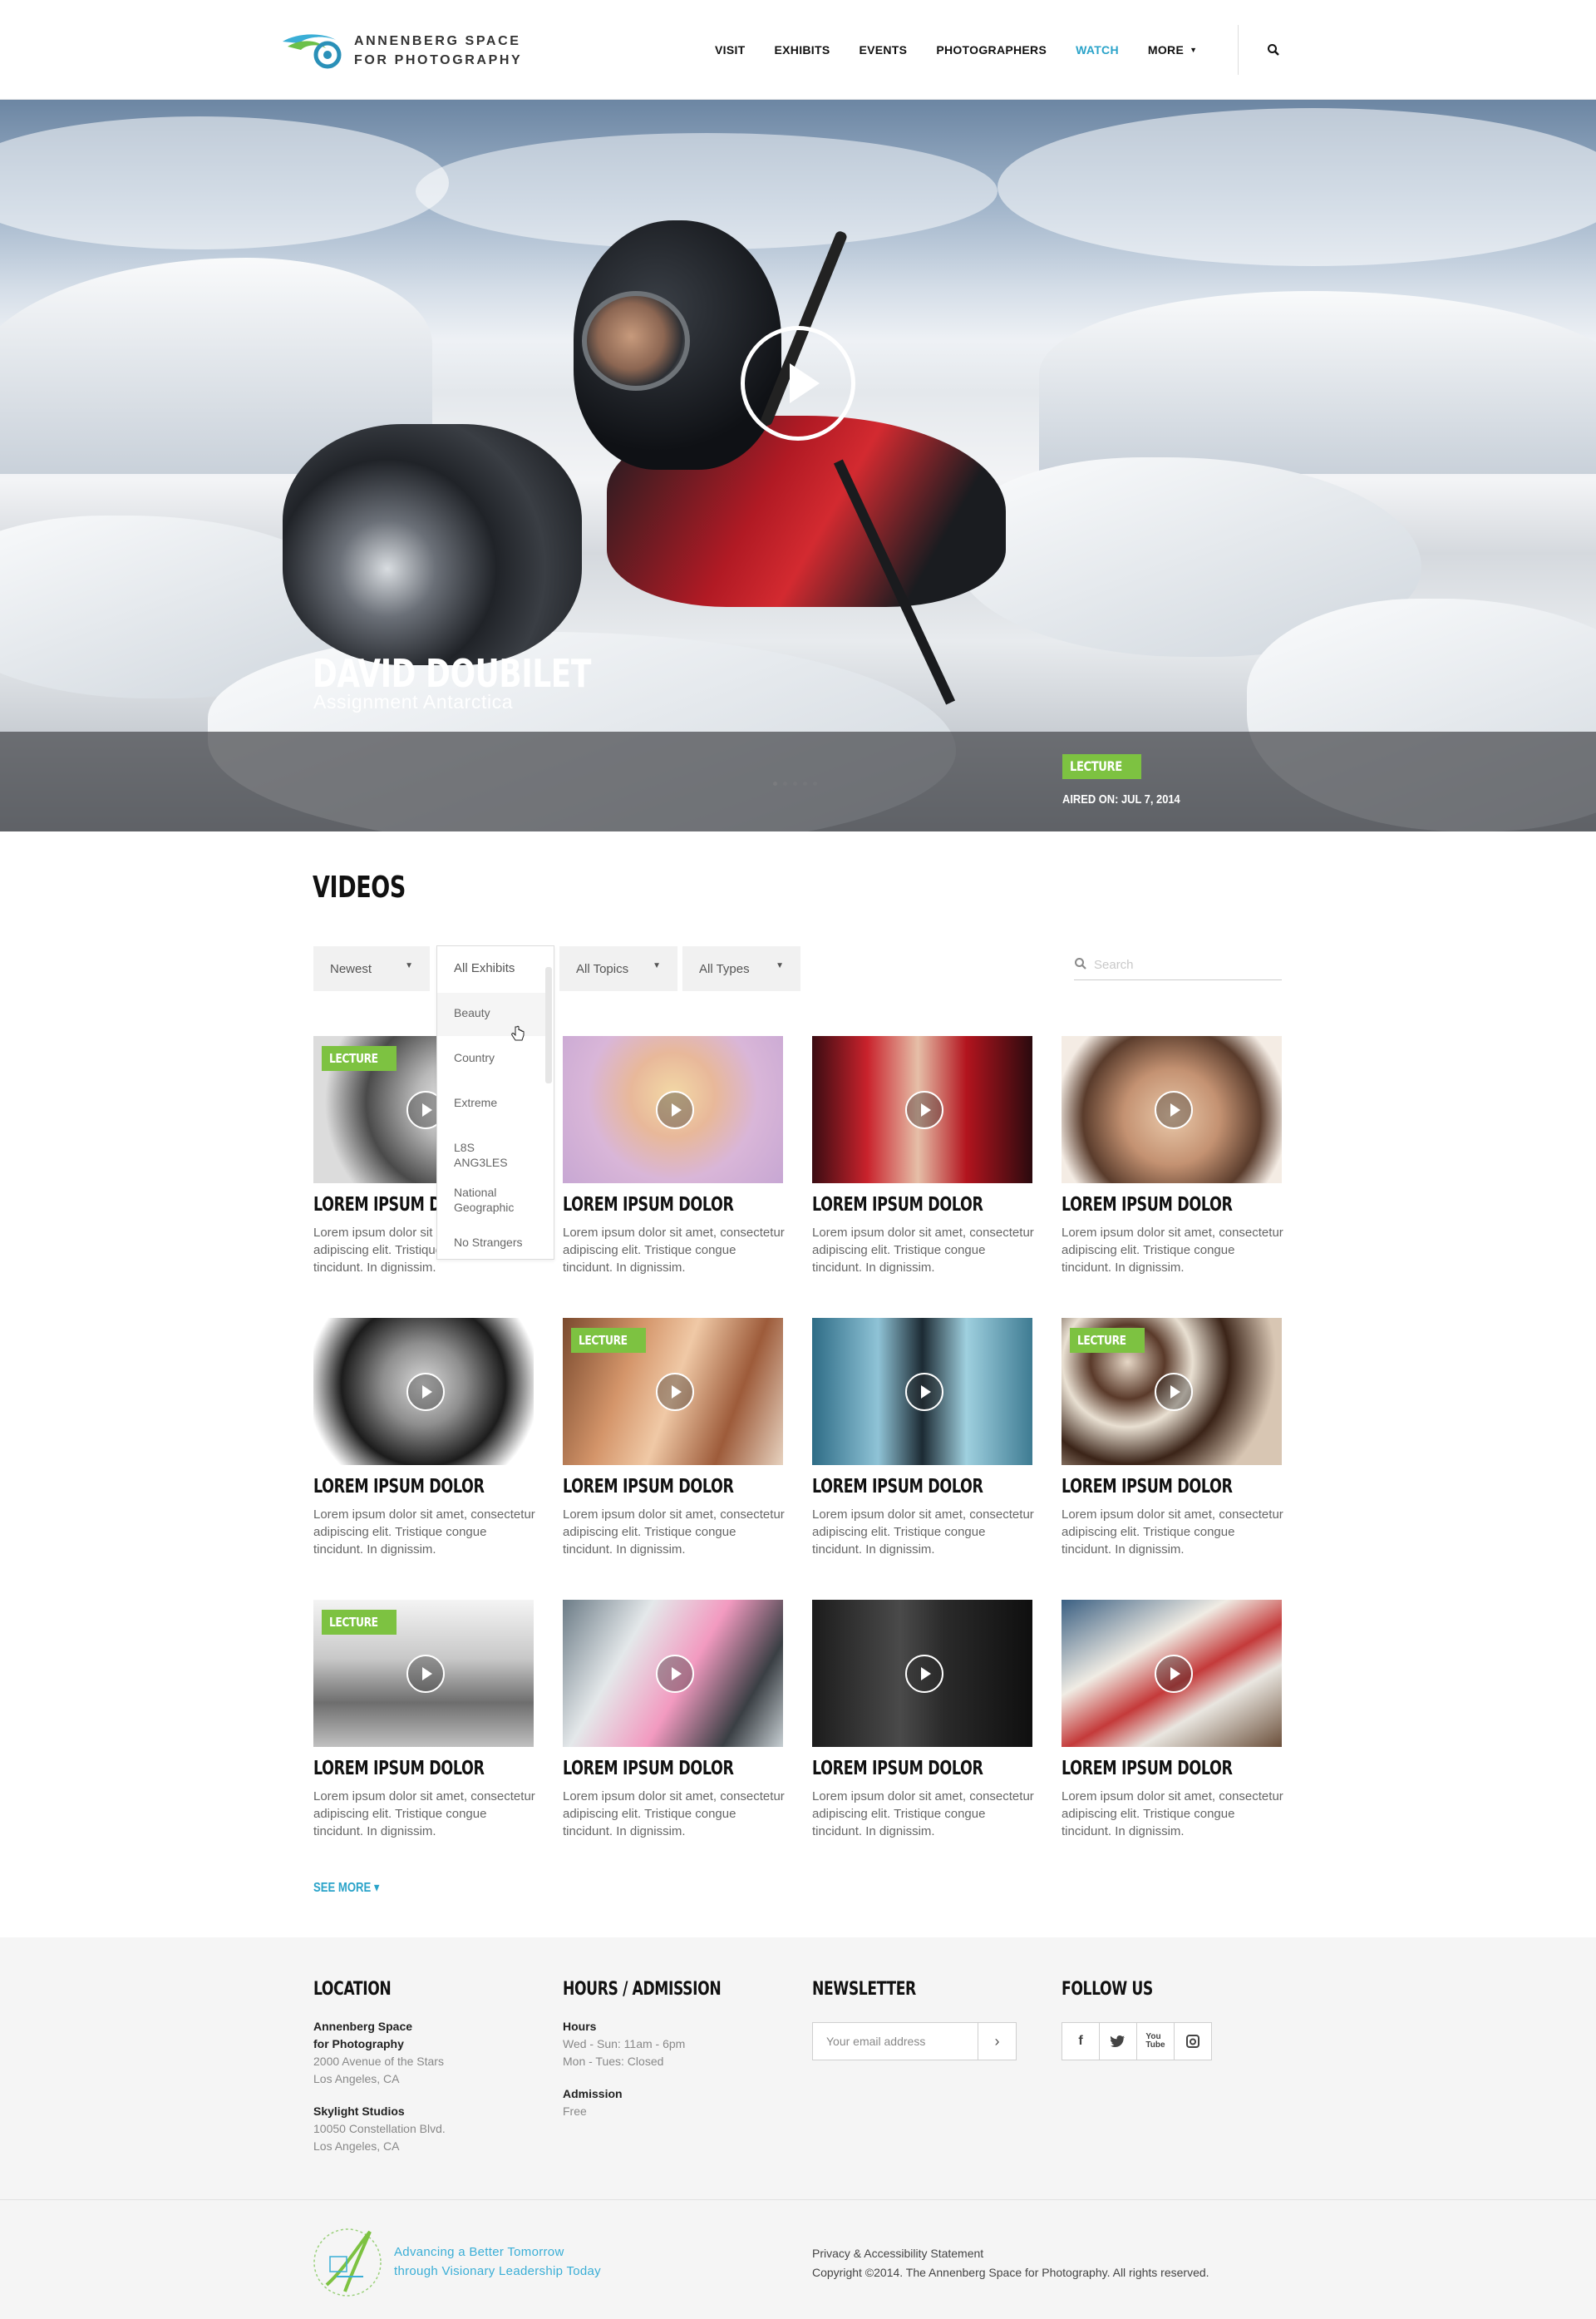 The height and width of the screenshot is (2319, 1596). Describe the element at coordinates (798, 2199) in the screenshot. I see `footer-divider` at that location.